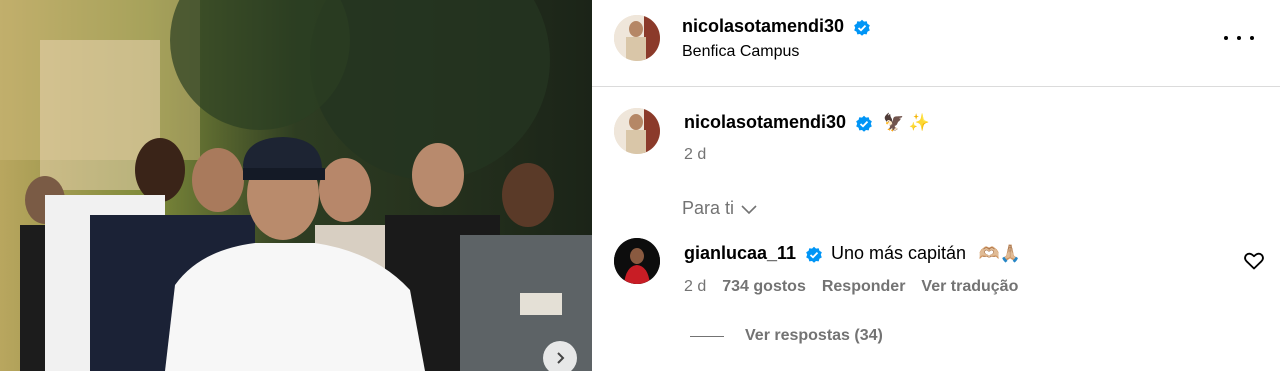  What do you see at coordinates (695, 286) in the screenshot?
I see `comment-timestamp: 2 d` at bounding box center [695, 286].